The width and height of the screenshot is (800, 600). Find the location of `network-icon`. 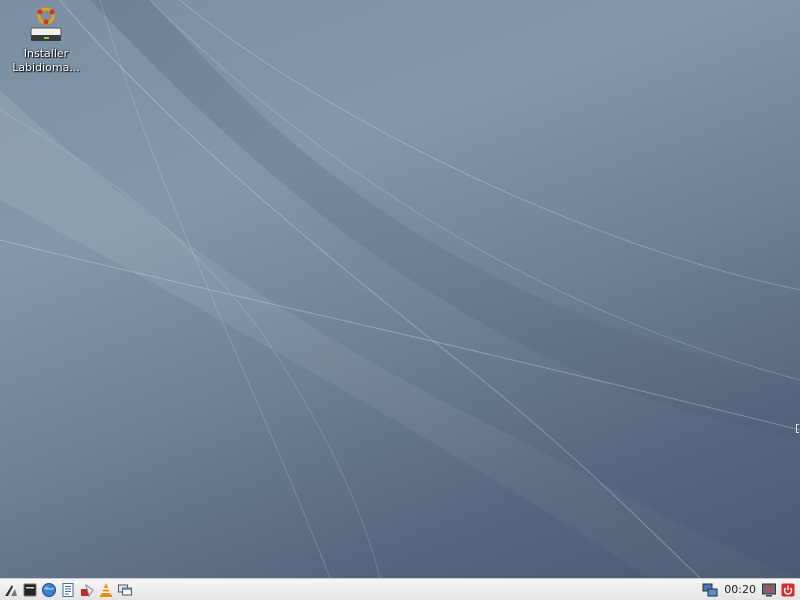

network-icon is located at coordinates (710, 589).